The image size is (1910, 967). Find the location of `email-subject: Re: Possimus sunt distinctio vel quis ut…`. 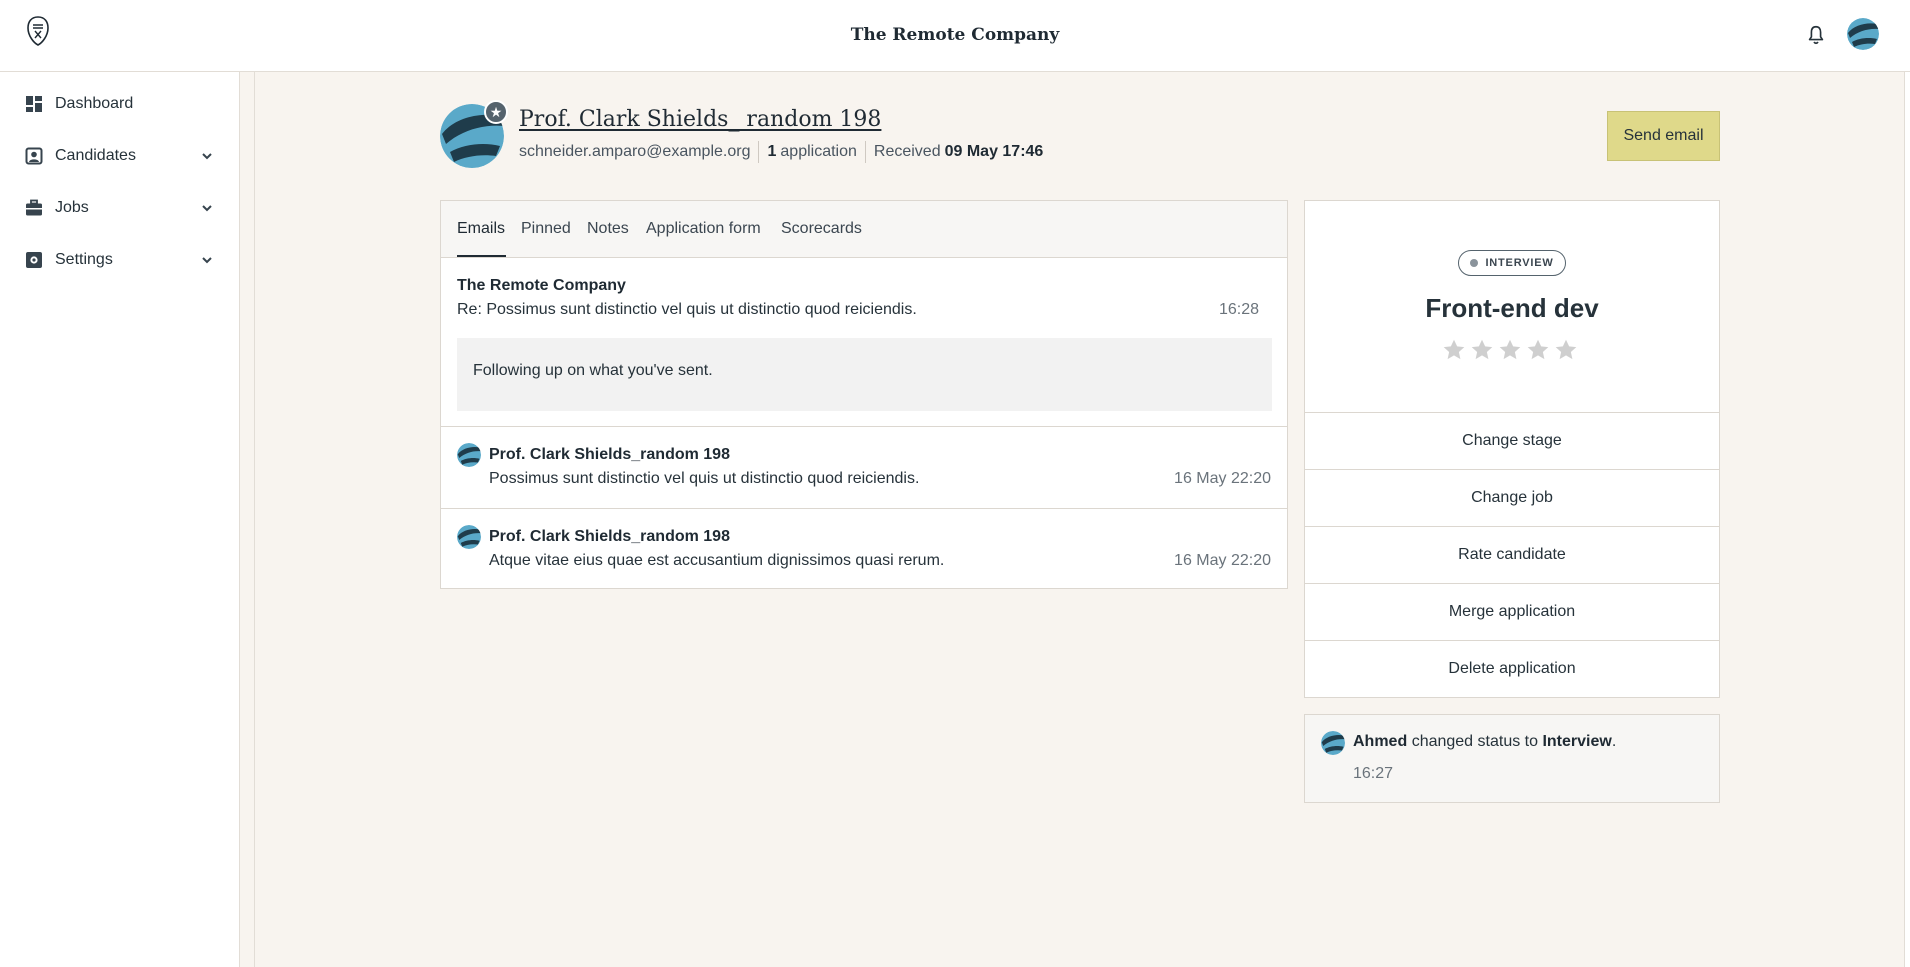

email-subject: Re: Possimus sunt distinctio vel quis ut… is located at coordinates (687, 309).